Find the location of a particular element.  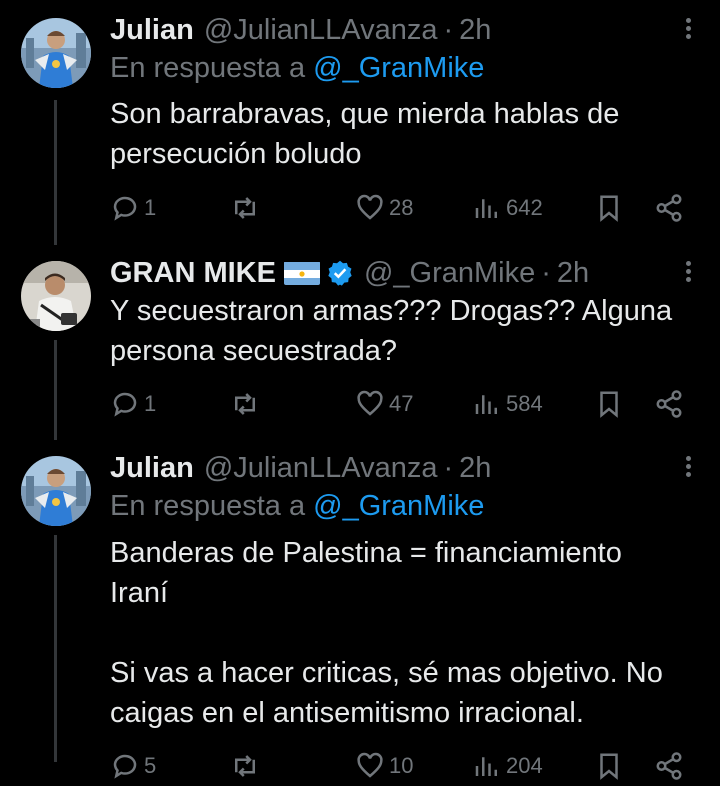

action-bar: 5 10 204 is located at coordinates (405, 766).